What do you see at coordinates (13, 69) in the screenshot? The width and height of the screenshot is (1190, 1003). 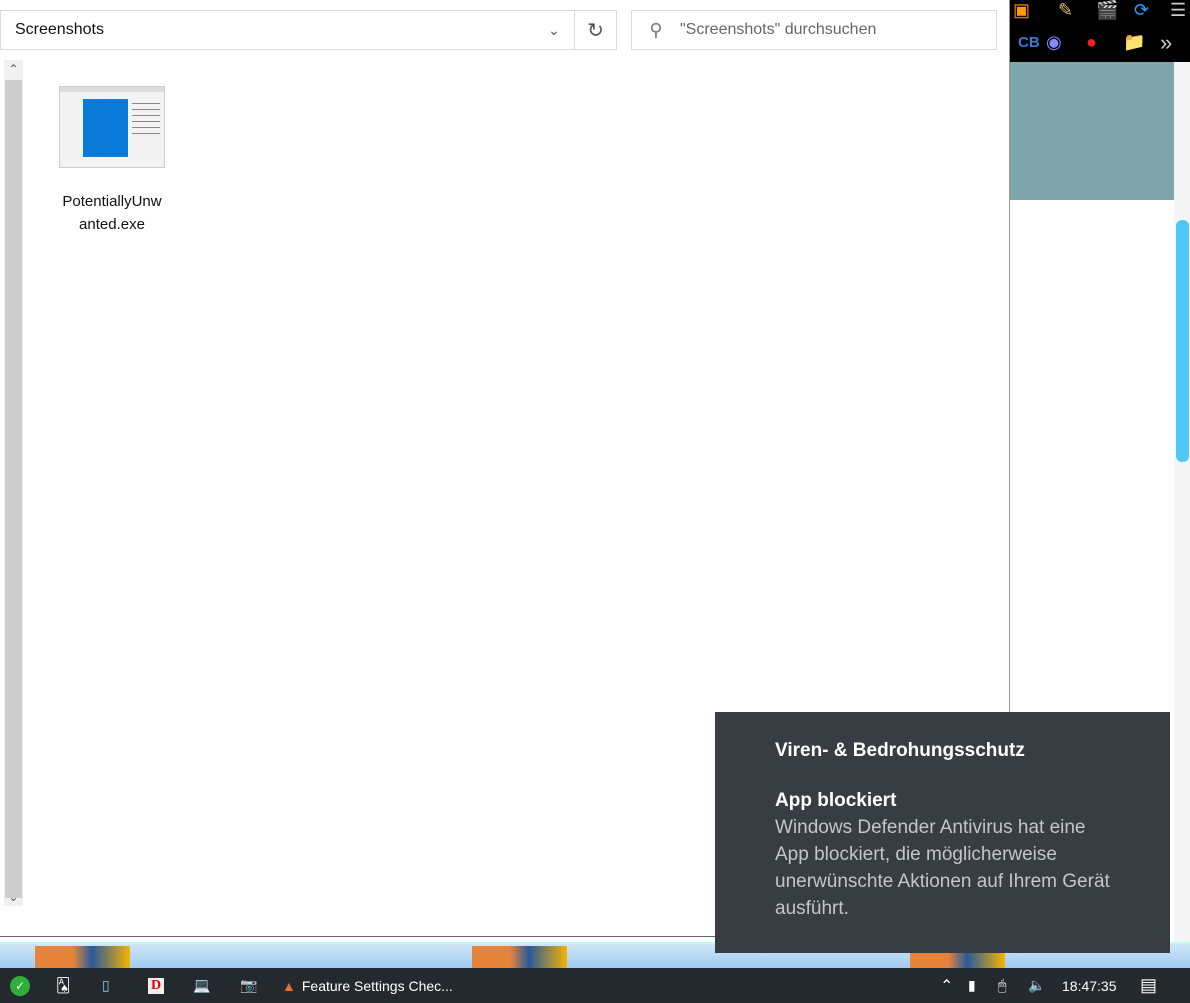 I see `scroll-up-icon: ⌃` at bounding box center [13, 69].